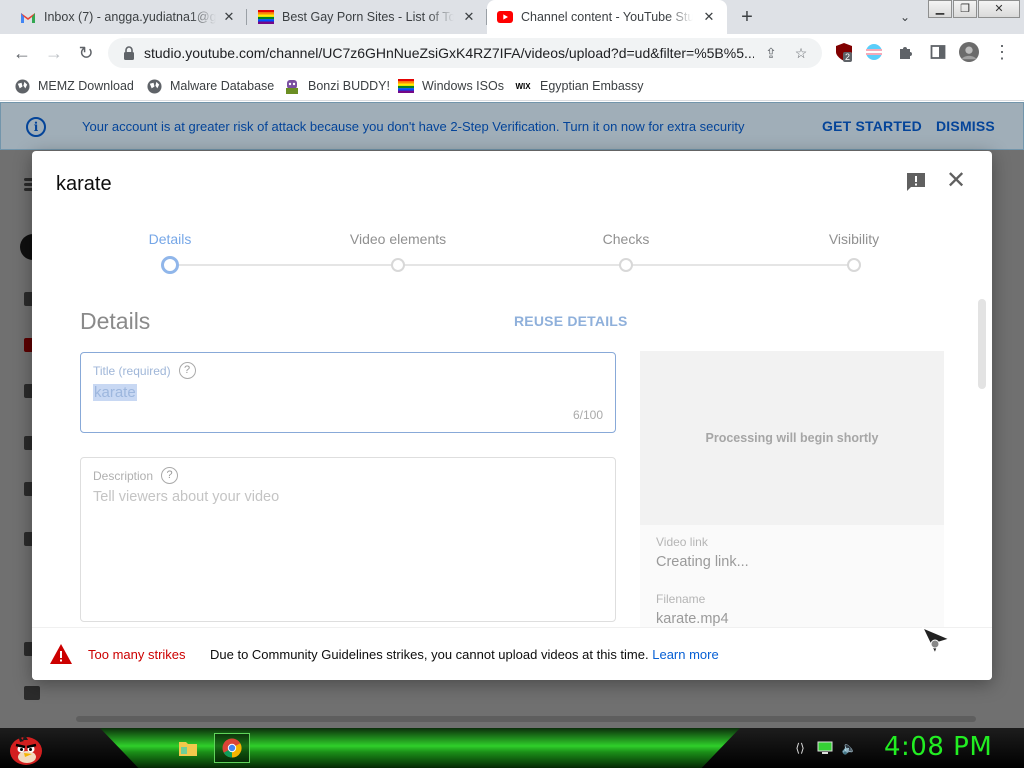 This screenshot has height=768, width=1024. What do you see at coordinates (1002, 52) in the screenshot?
I see `browser-menu-icon: ⋮` at bounding box center [1002, 52].